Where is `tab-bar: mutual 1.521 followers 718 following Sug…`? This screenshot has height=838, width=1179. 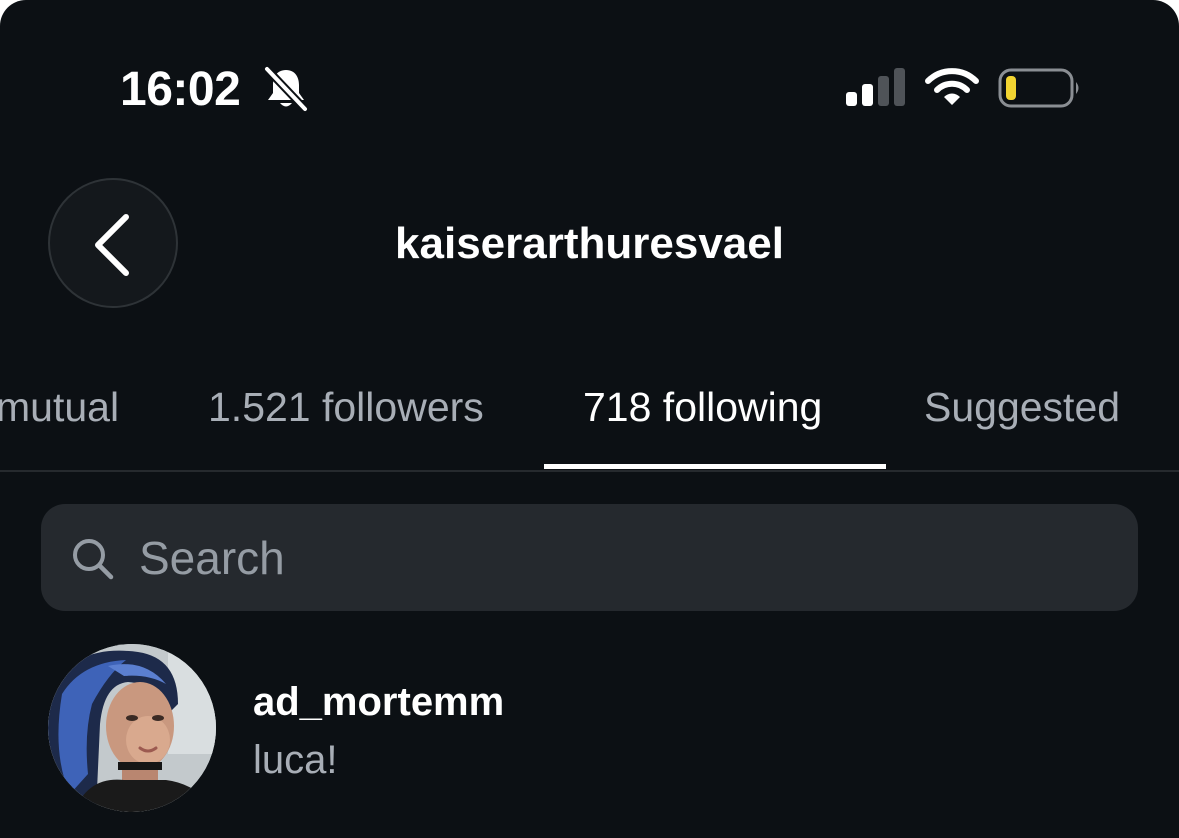
tab-bar: mutual 1.521 followers 718 following Sug… is located at coordinates (589, 416).